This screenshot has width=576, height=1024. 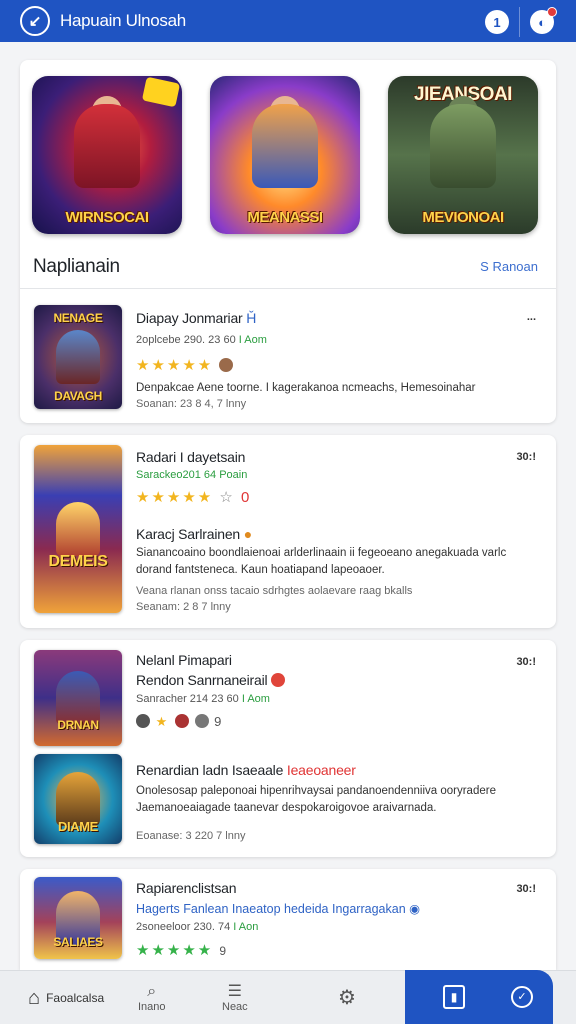 What do you see at coordinates (183, 607) in the screenshot?
I see `game-subinfo: Seanam: 2 8 7 lnny` at bounding box center [183, 607].